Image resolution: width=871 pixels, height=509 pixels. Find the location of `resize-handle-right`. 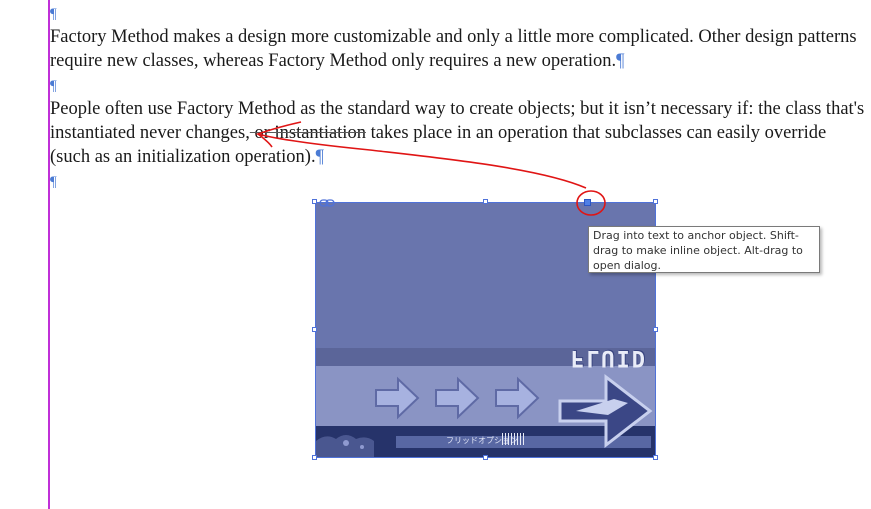

resize-handle-right is located at coordinates (655, 329).